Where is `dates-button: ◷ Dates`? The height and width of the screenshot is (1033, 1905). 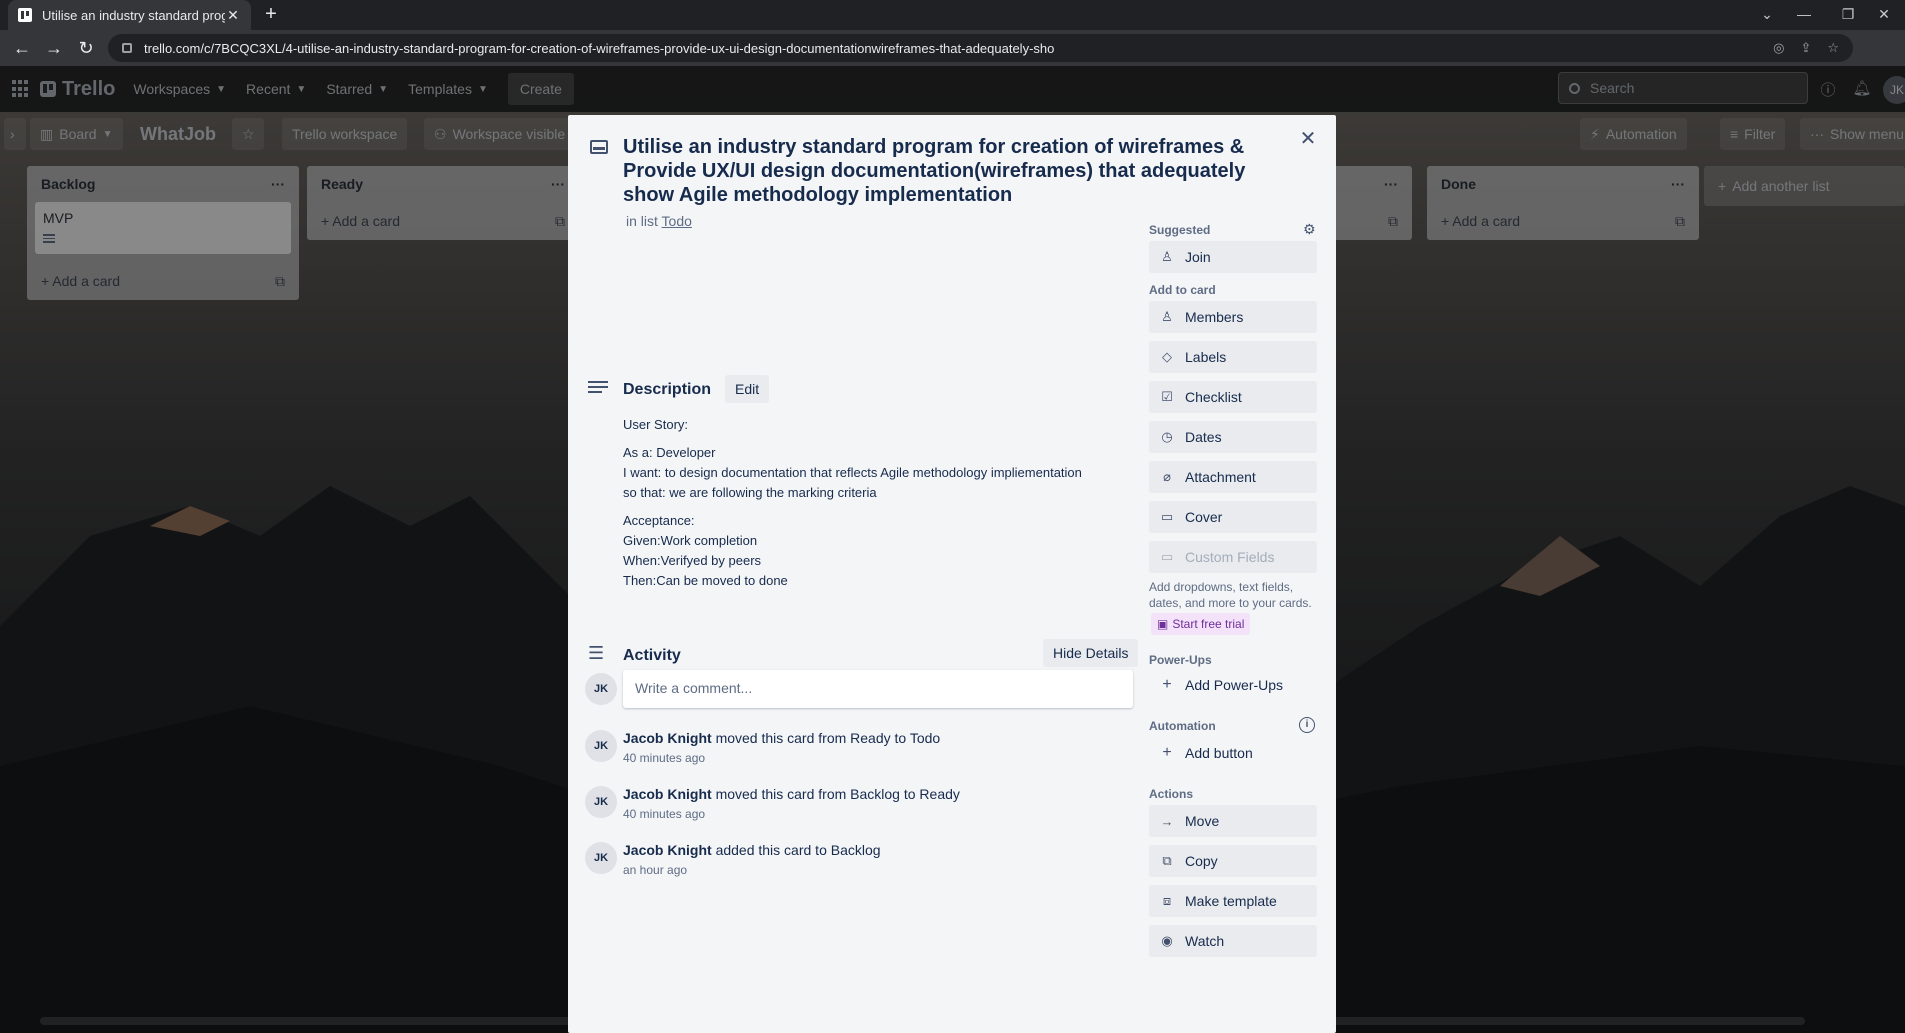 dates-button: ◷ Dates is located at coordinates (1233, 437).